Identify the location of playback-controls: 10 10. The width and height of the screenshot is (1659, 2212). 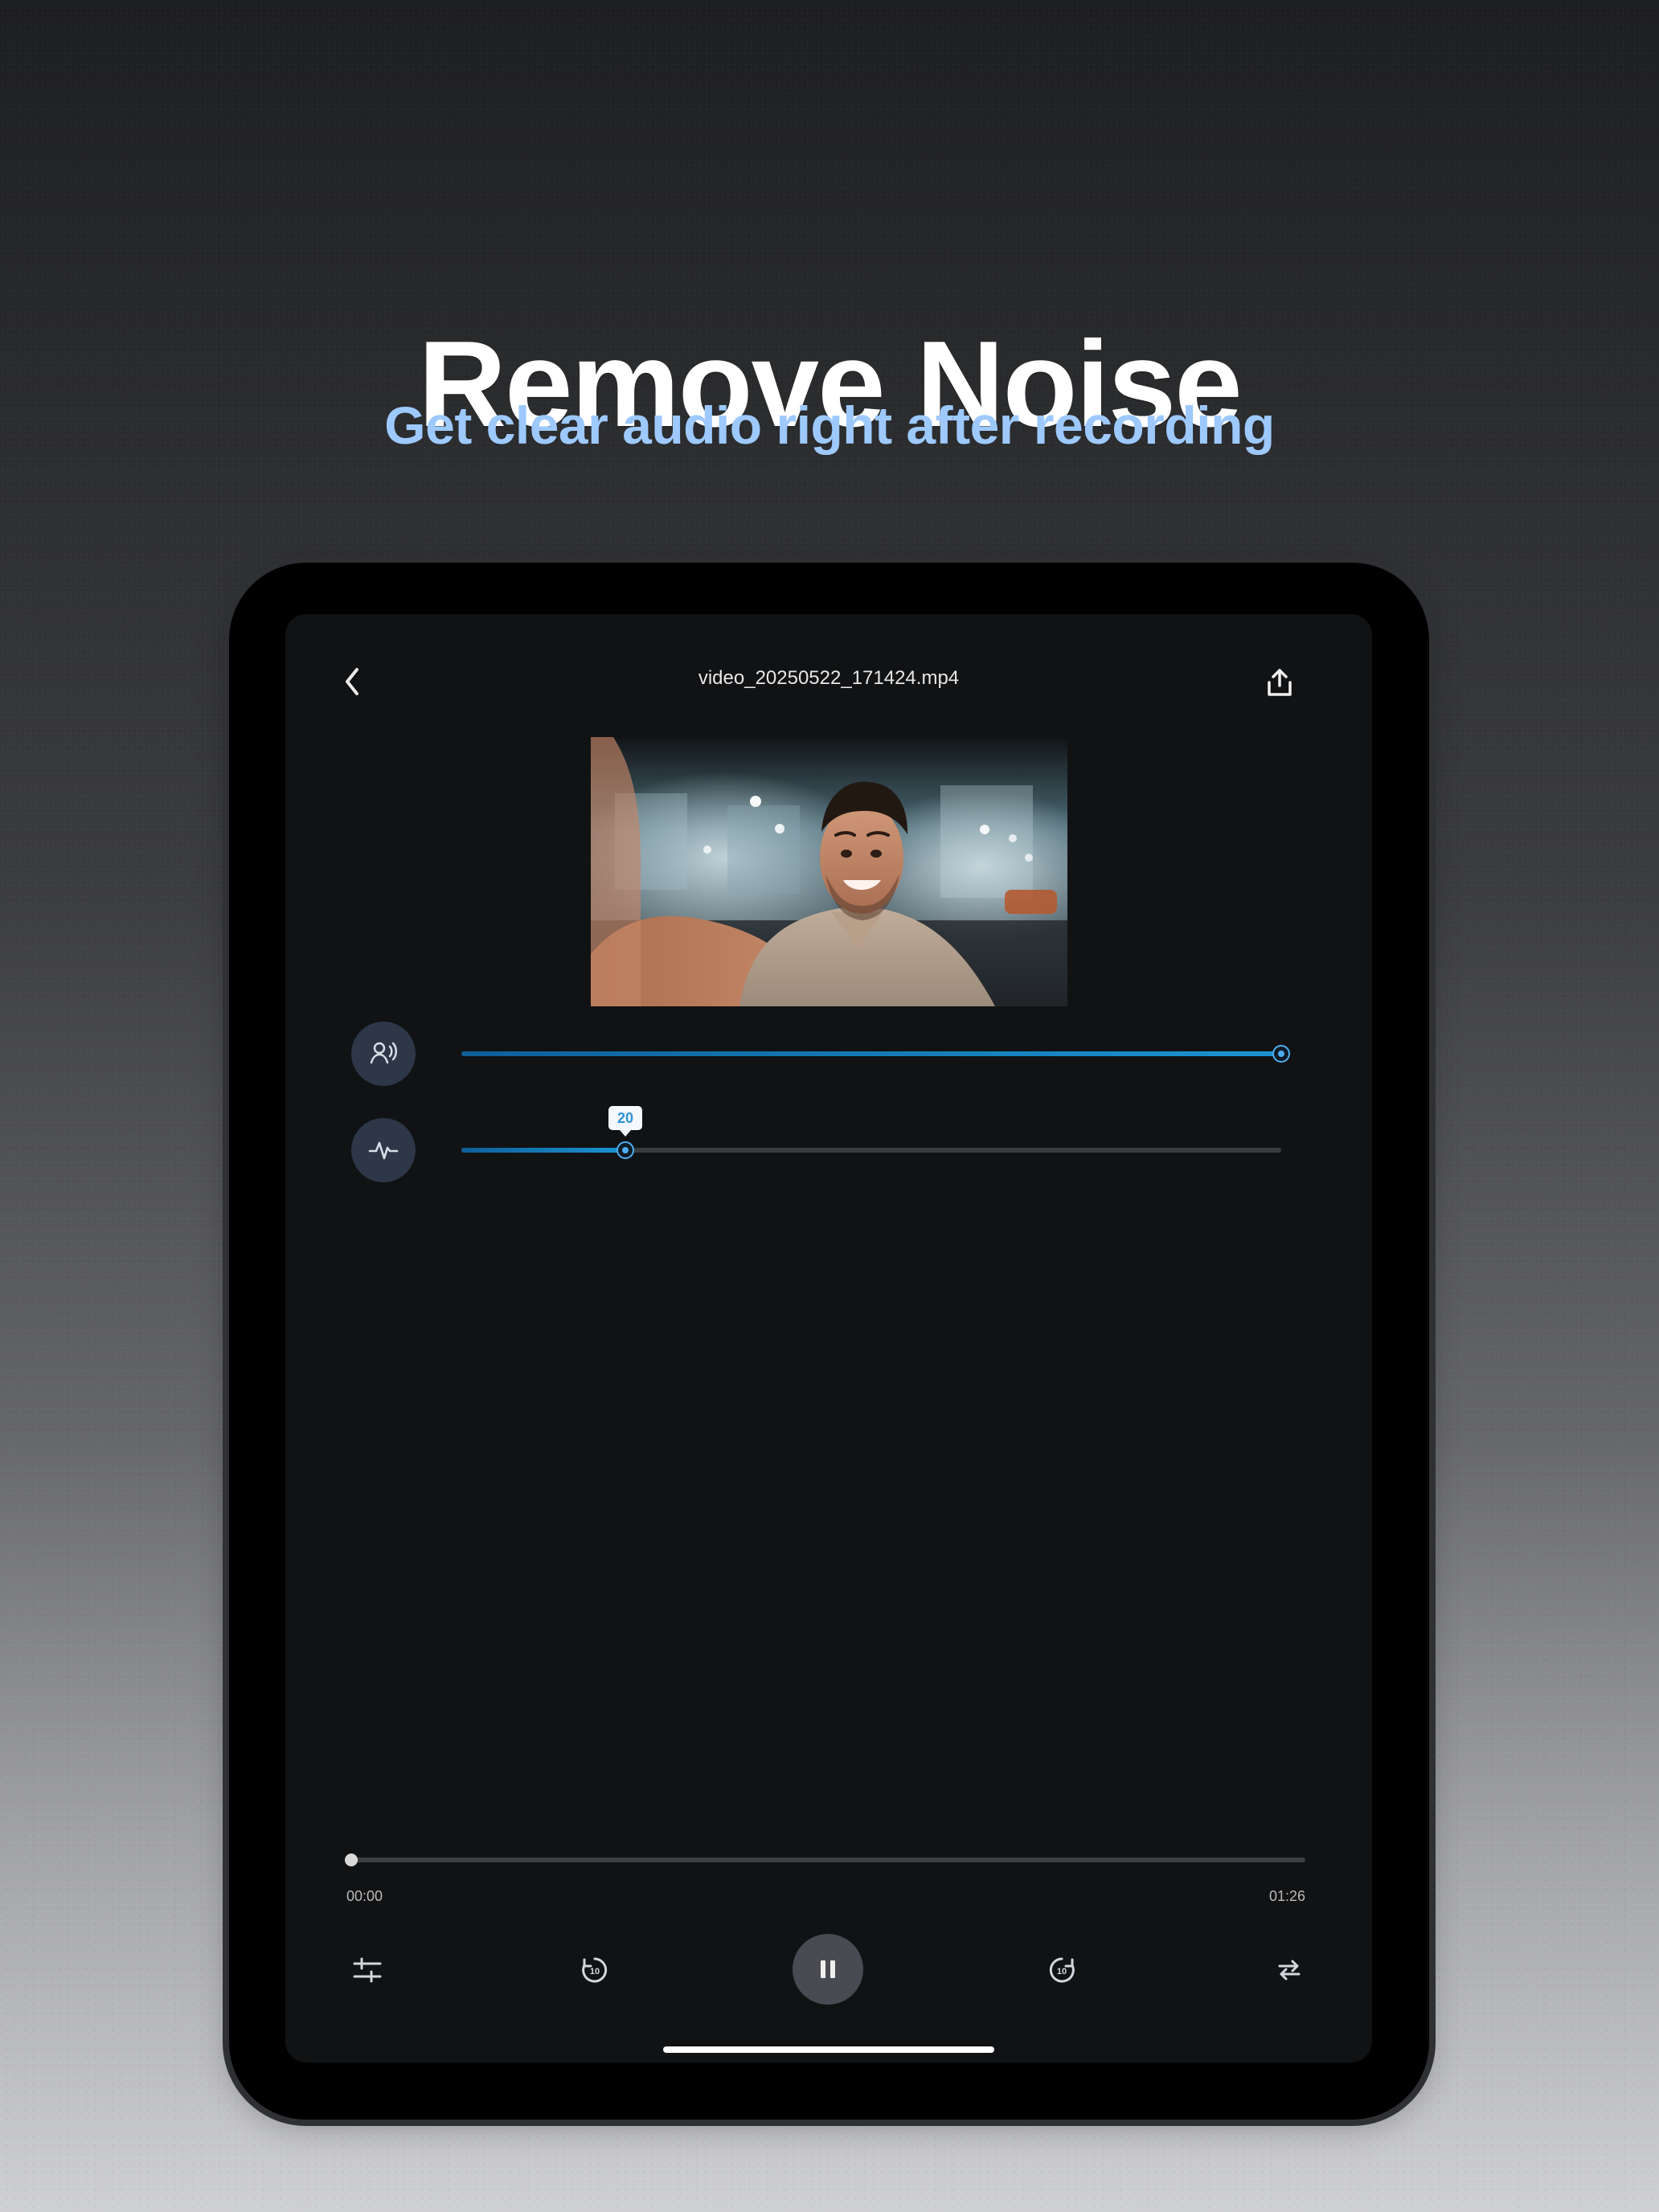
(828, 1970).